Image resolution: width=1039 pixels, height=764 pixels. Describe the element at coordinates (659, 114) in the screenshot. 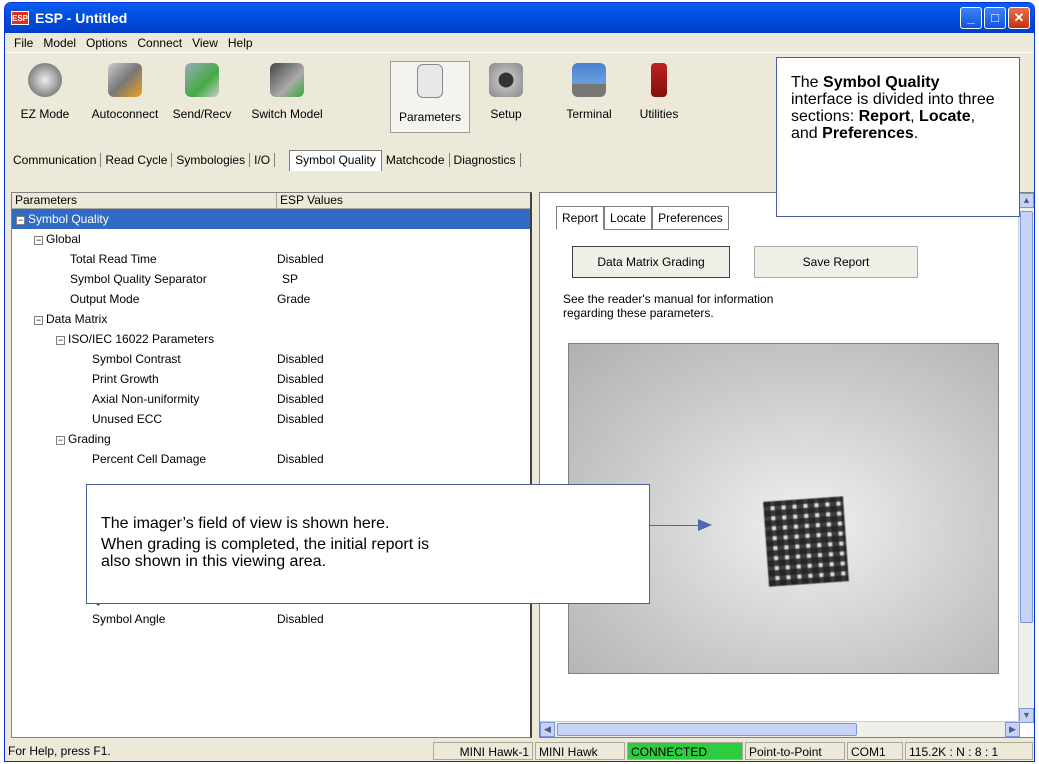

I see `utilities-label: Utilities` at that location.